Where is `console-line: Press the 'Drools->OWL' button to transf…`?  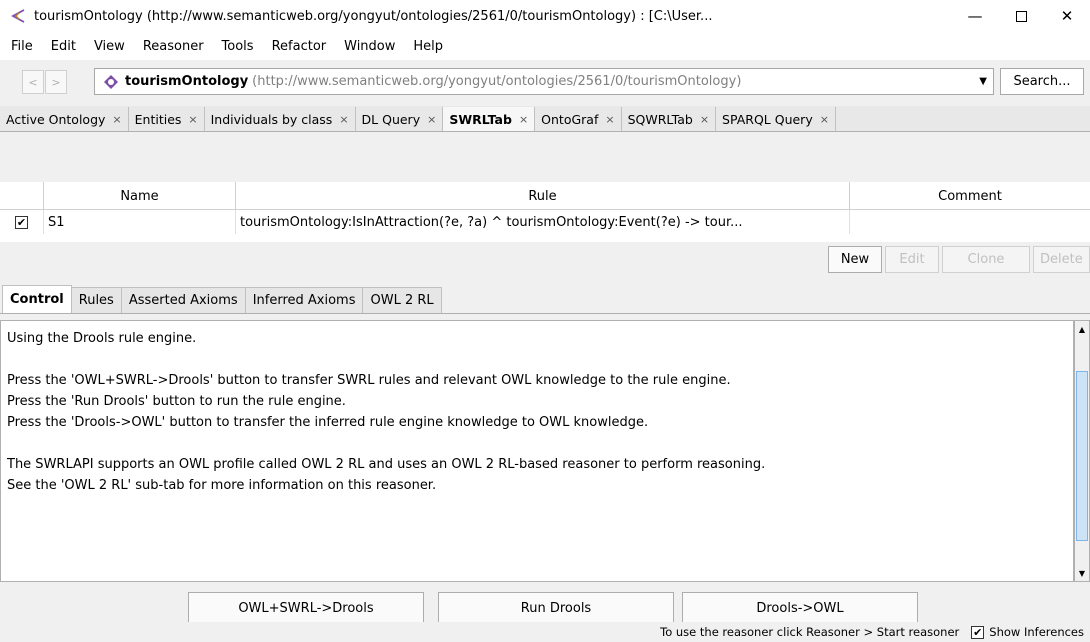
console-line: Press the 'Drools->OWL' button to transf… is located at coordinates (328, 422).